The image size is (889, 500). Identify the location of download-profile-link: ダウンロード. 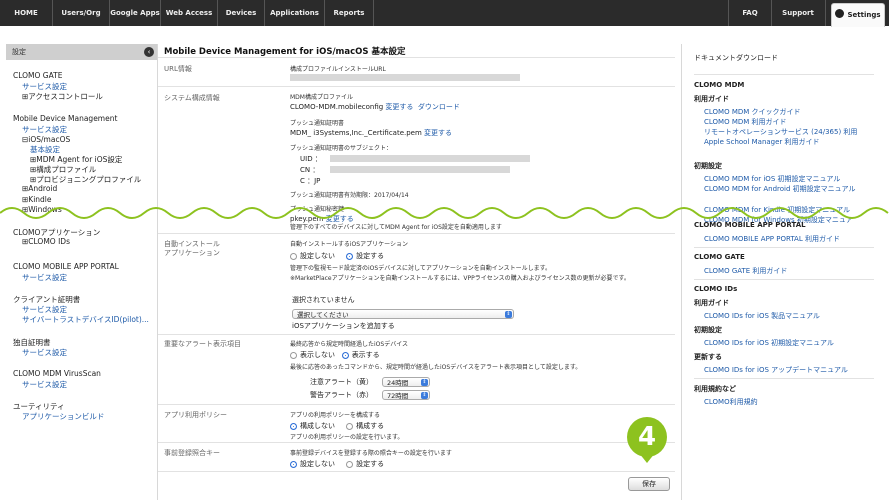
(439, 107).